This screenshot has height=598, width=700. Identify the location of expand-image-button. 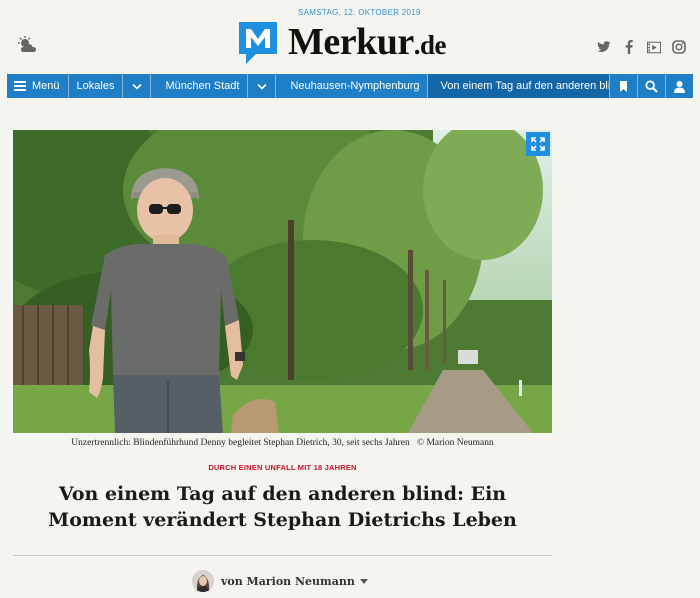
(538, 144).